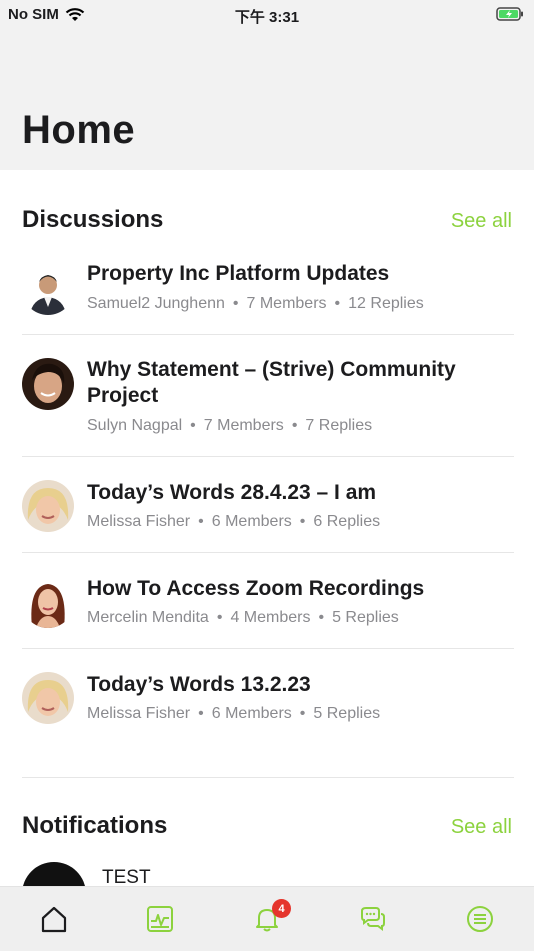 This screenshot has width=534, height=951. I want to click on discussion-meta: Melissa Fisher • 6 Members • 6 Replies, so click(234, 521).